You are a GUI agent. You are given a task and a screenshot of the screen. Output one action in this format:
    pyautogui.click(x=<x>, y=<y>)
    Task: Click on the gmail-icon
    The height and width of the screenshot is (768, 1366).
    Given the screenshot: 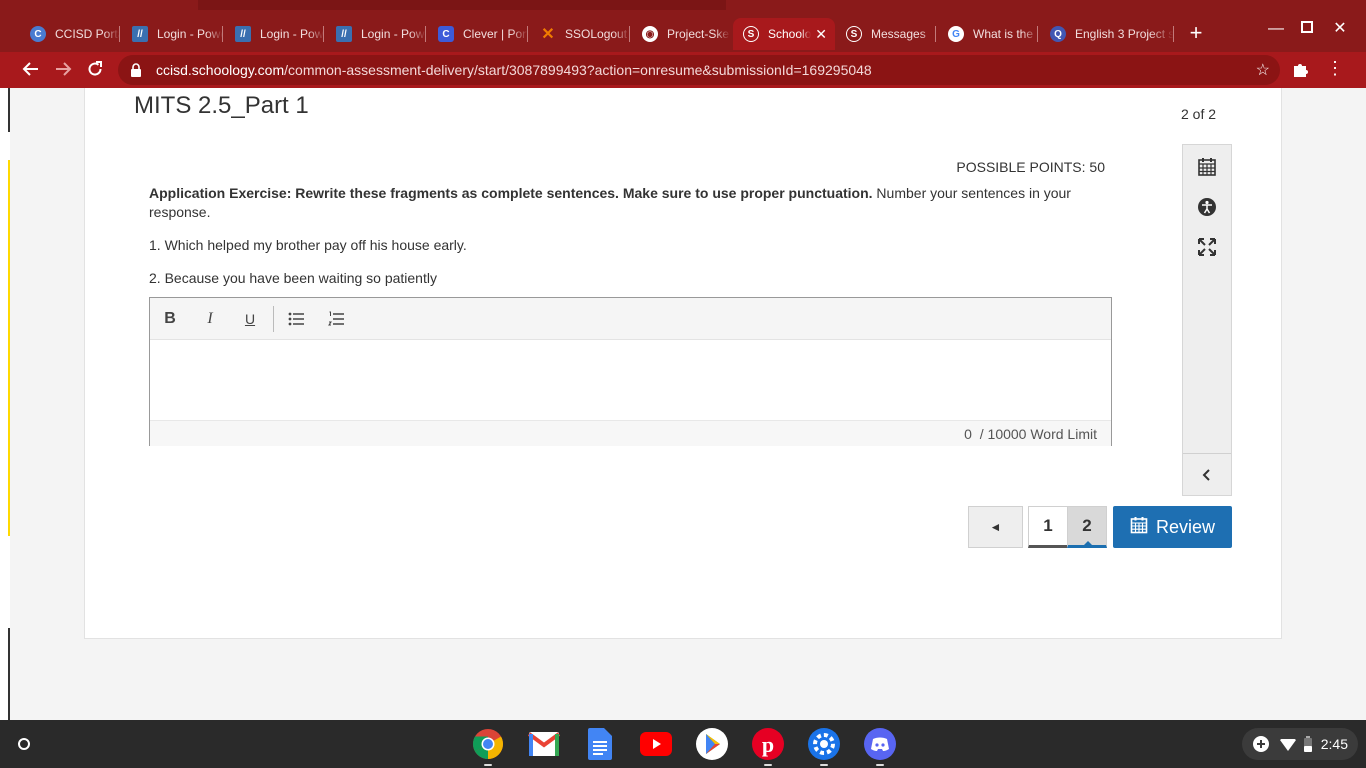 What is the action you would take?
    pyautogui.click(x=544, y=744)
    